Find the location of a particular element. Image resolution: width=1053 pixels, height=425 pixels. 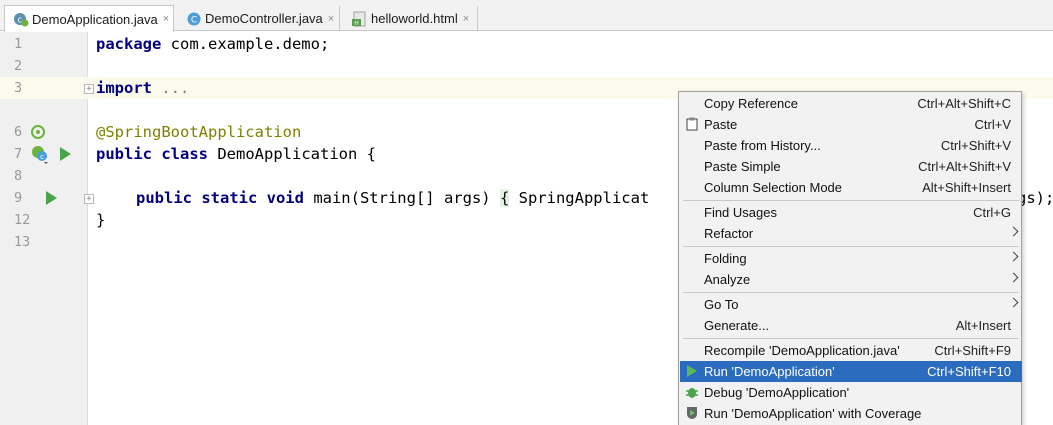

menu-item-generate: Generate... Alt+Insert is located at coordinates (851, 325).